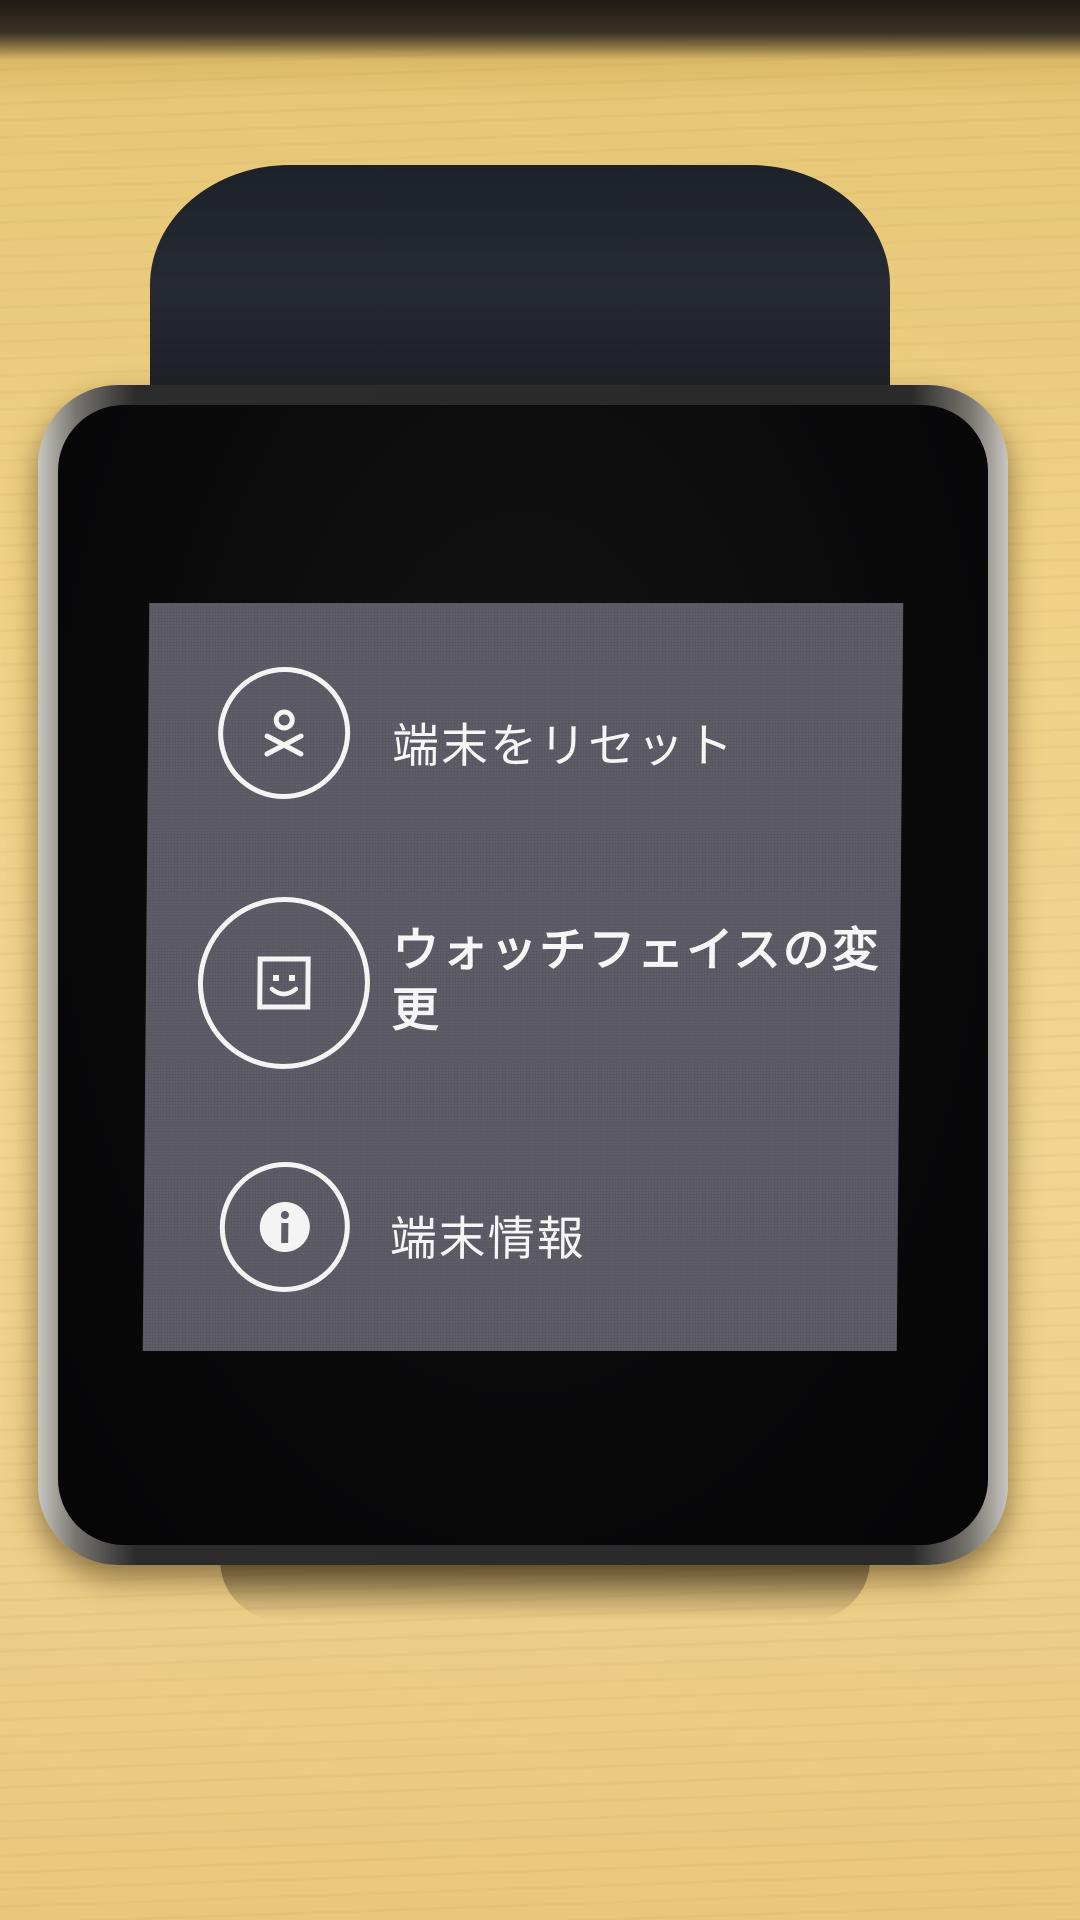 The width and height of the screenshot is (1080, 1920). I want to click on menu-item-reset-device: 端末をリセット, so click(525, 733).